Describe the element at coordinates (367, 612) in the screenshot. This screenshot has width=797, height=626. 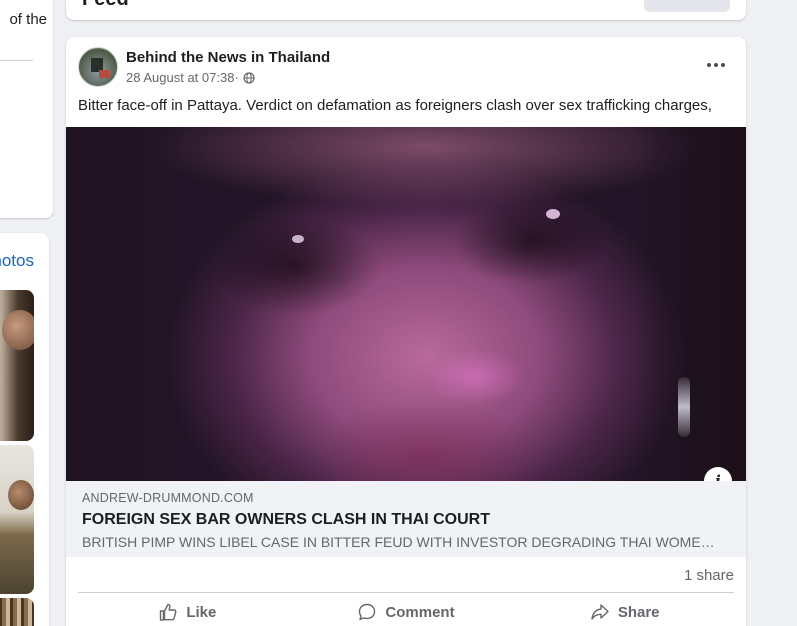
I see `comment-icon` at that location.